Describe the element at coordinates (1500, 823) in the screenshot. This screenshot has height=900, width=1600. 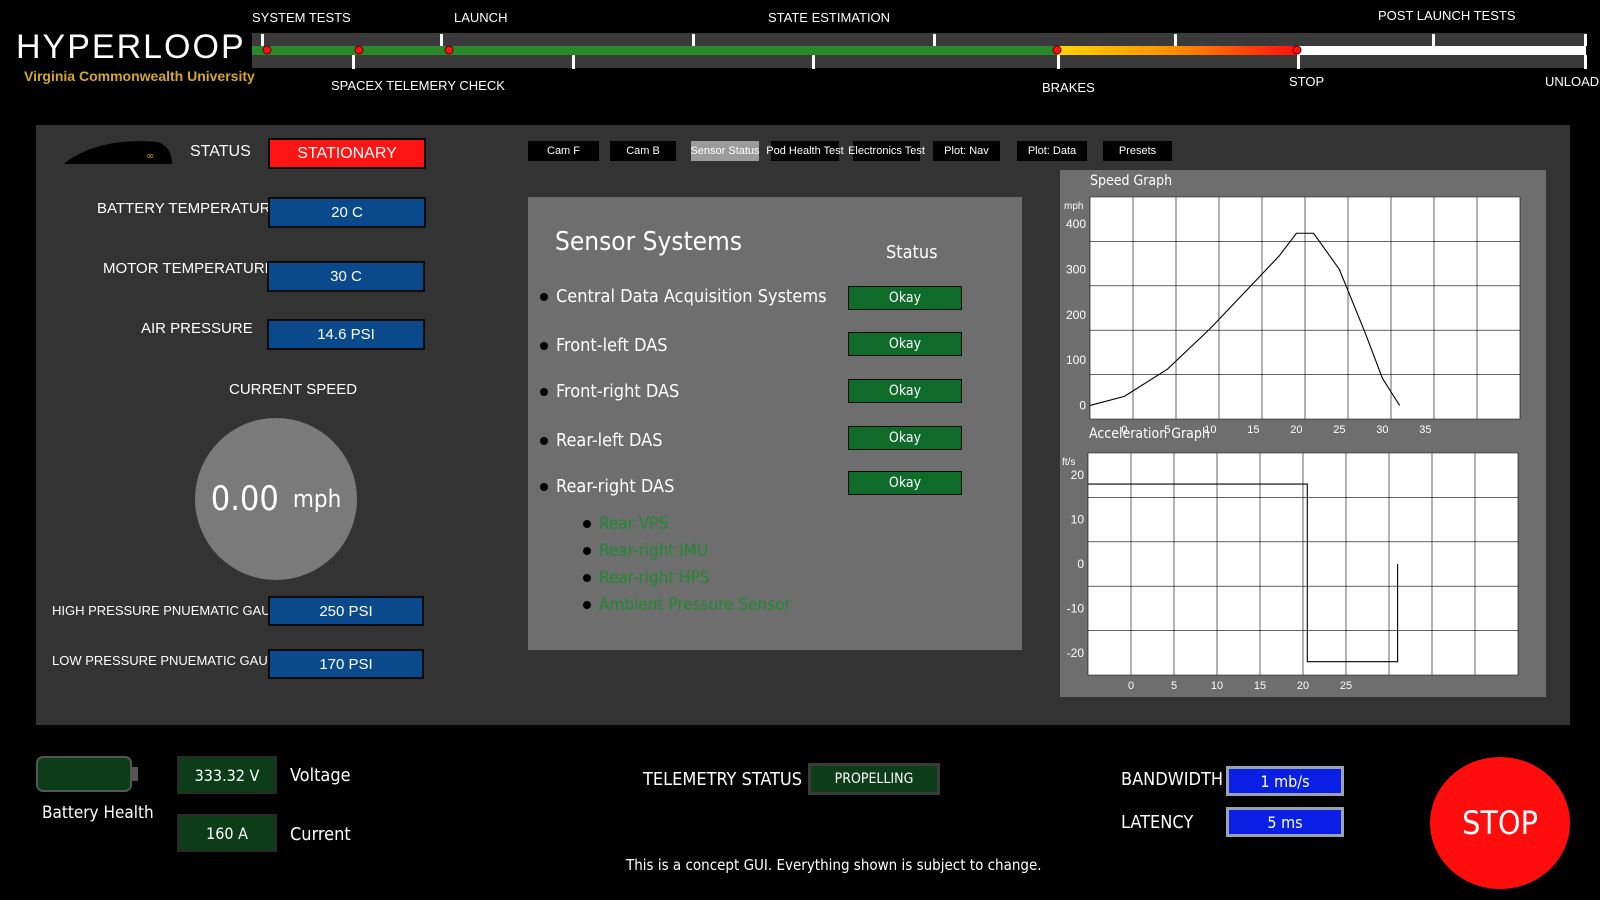
I see `stop-button: STOP` at that location.